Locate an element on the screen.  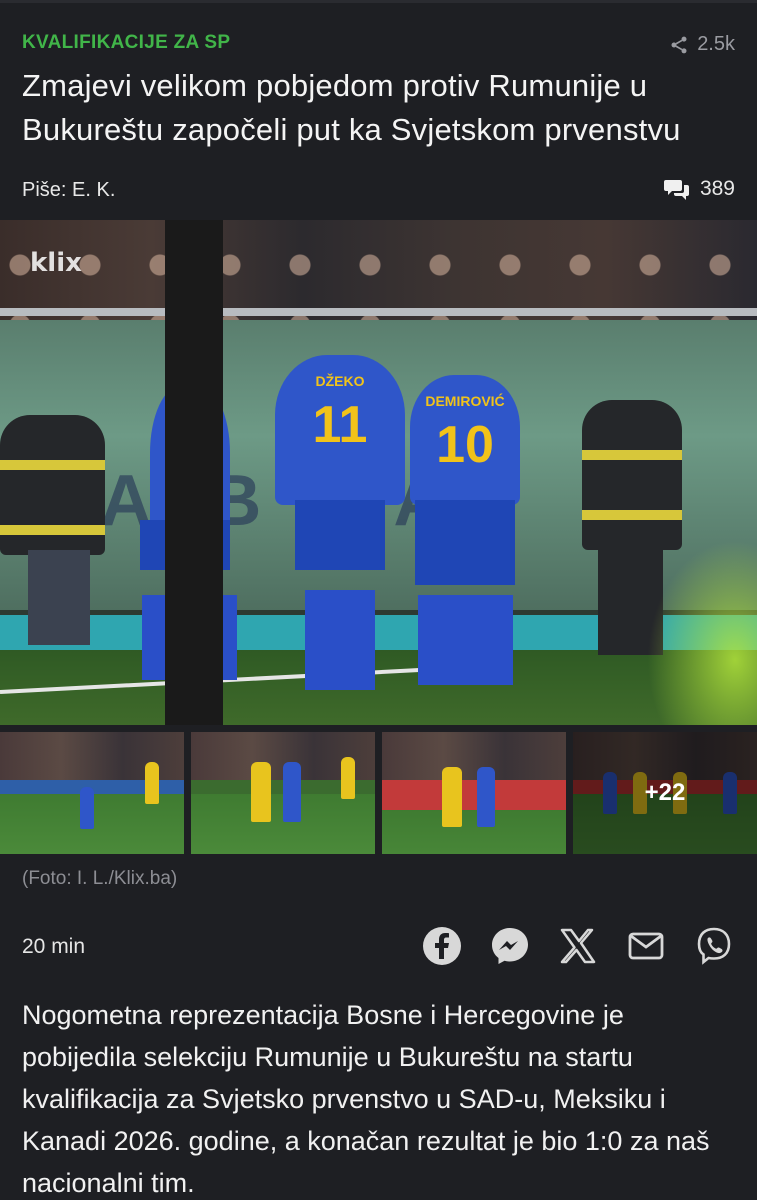
share-count-button: 2.5k is located at coordinates (702, 44).